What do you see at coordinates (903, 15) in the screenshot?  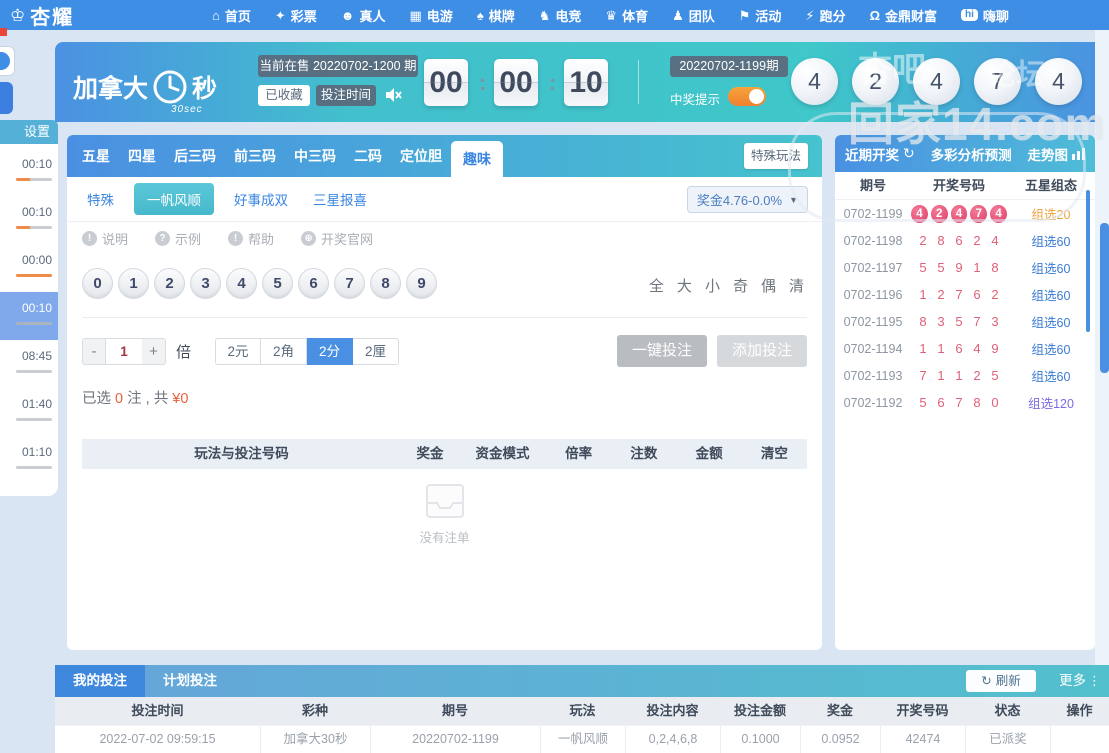 I see `nav-item-wealth: Ω 金鼎财富` at bounding box center [903, 15].